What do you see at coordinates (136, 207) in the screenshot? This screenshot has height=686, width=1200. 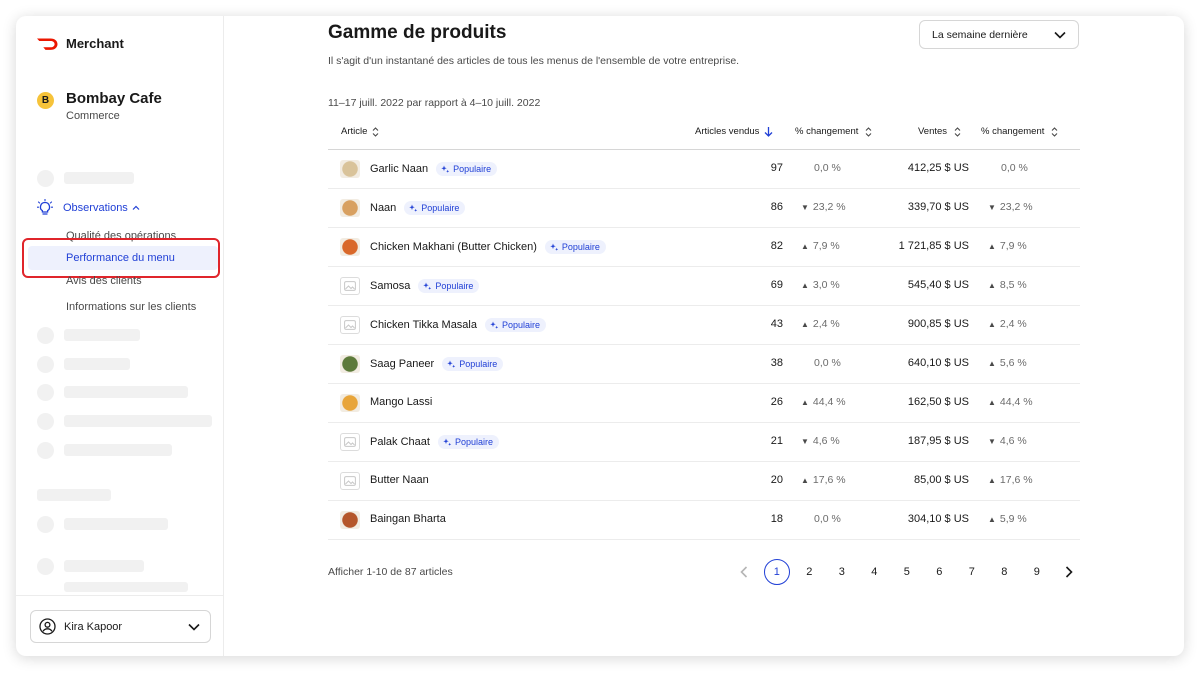 I see `chevron-up-icon` at bounding box center [136, 207].